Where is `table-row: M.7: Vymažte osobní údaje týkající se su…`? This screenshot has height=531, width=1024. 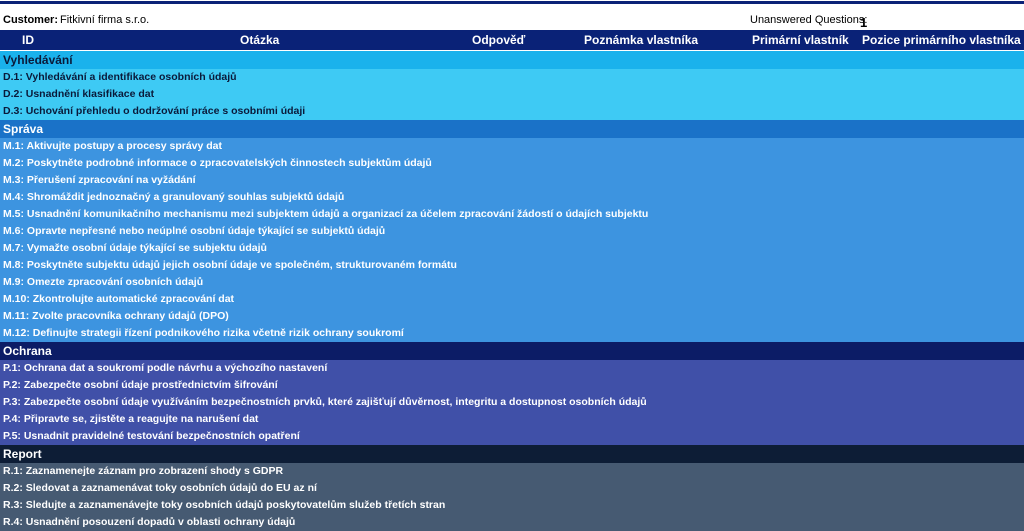
table-row: M.7: Vymažte osobní údaje týkající se su… is located at coordinates (512, 248).